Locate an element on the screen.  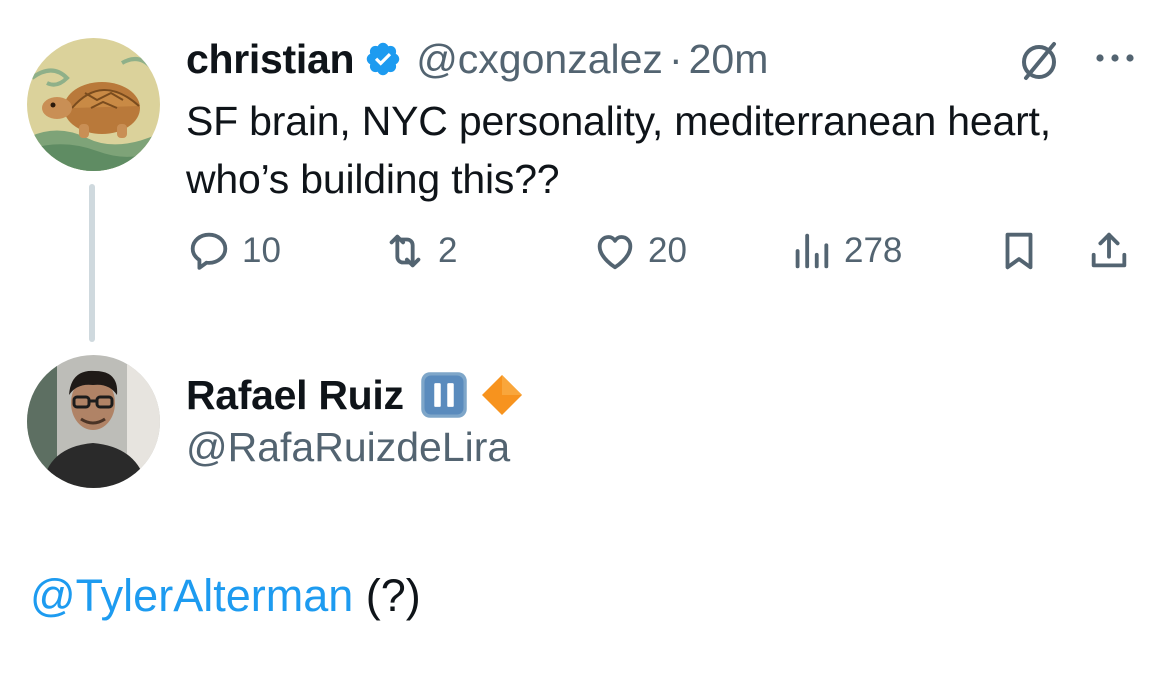
reply-text: @TylerAlterman (?) is located at coordinates (225, 596).